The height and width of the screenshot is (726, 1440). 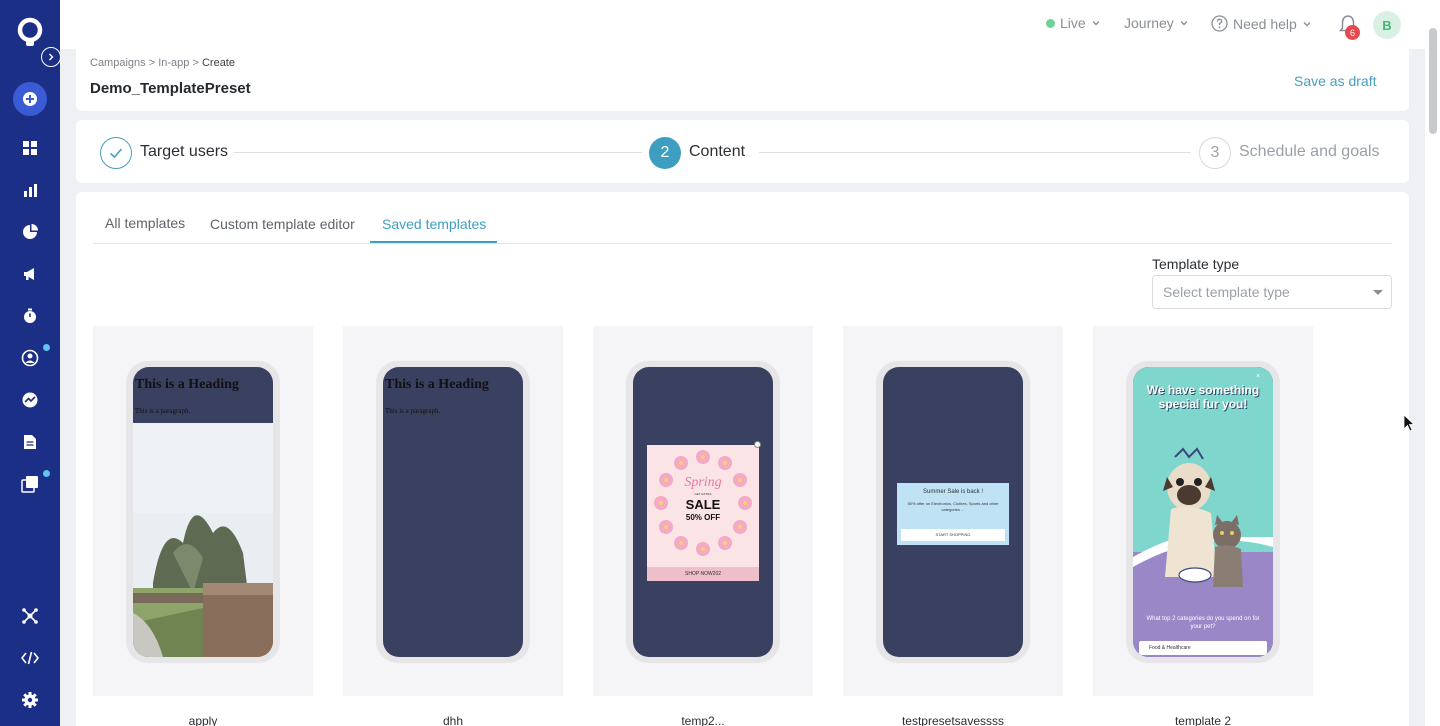 What do you see at coordinates (1309, 152) in the screenshot?
I see `step-schedule-label: Schedule and goals` at bounding box center [1309, 152].